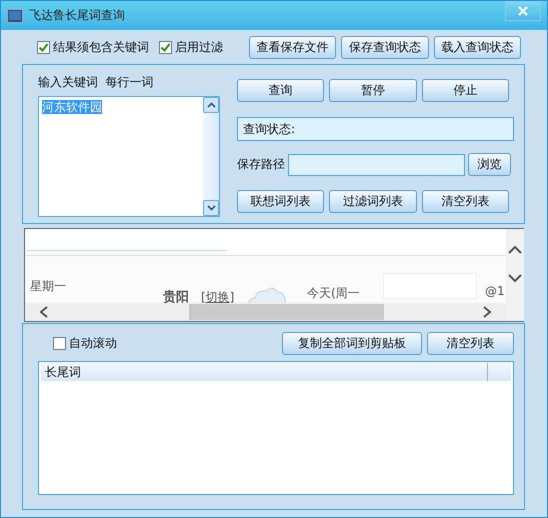 The image size is (548, 518). Describe the element at coordinates (465, 90) in the screenshot. I see `action-button: 停止` at that location.